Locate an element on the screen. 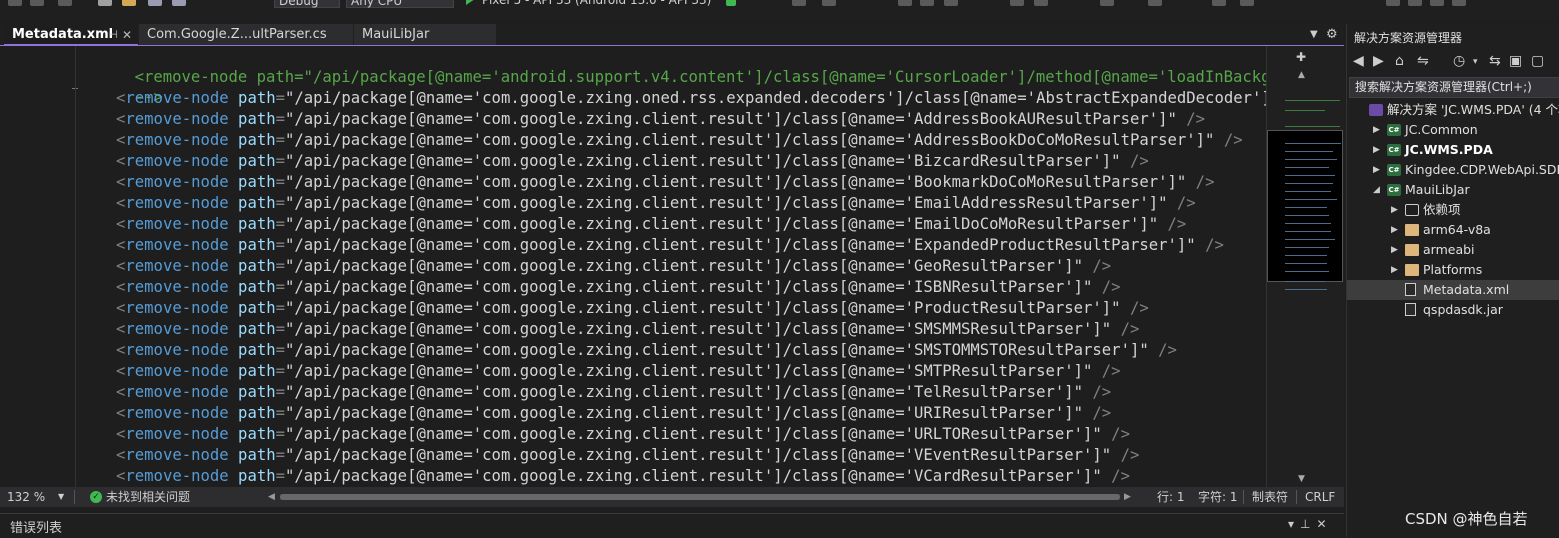 This screenshot has height=538, width=1559. forward-icon: ▶ is located at coordinates (1378, 61).